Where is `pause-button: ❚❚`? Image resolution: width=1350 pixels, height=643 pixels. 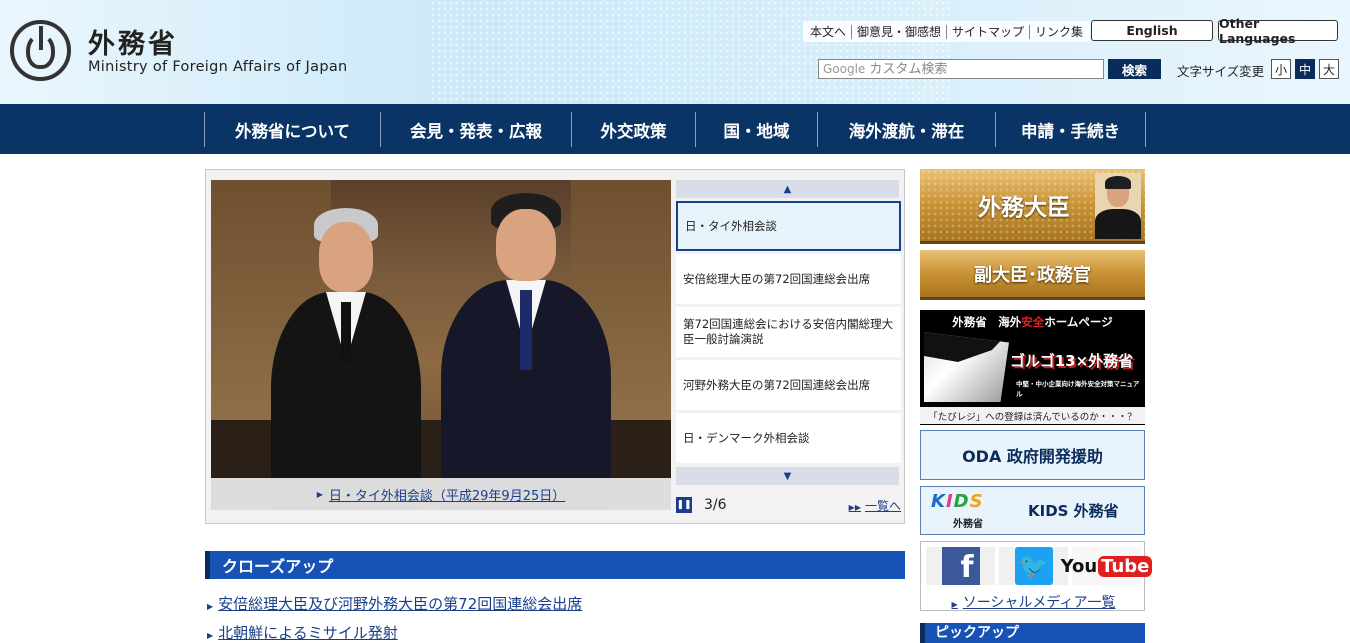
pause-button: ❚❚ is located at coordinates (684, 505).